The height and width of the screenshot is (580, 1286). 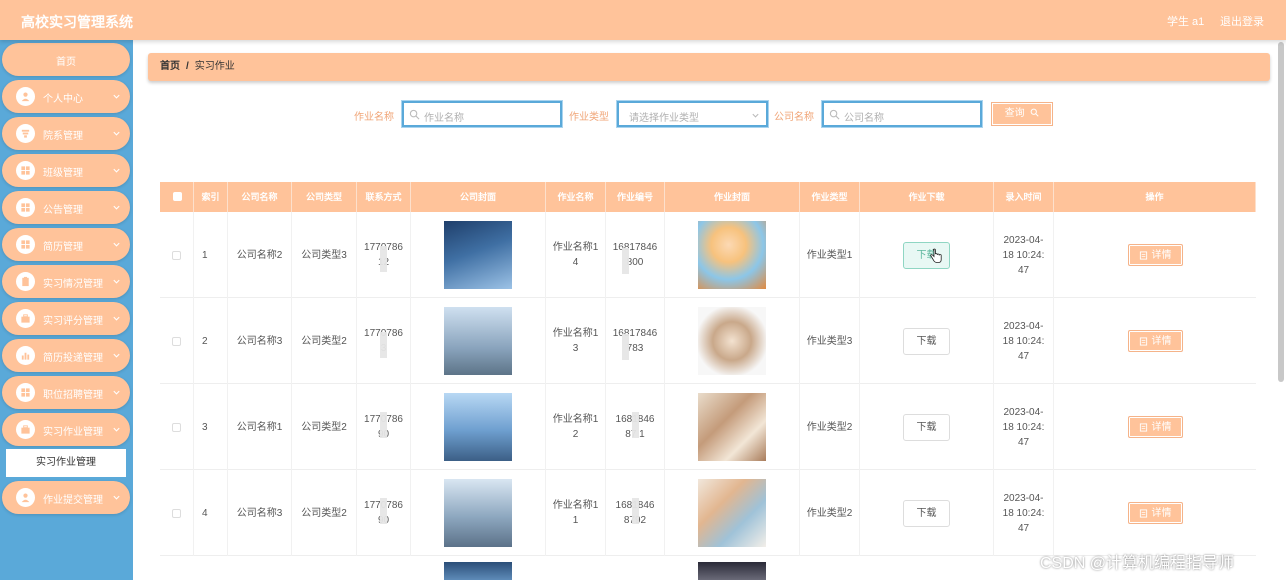 What do you see at coordinates (66, 429) in the screenshot?
I see `sidebar-item-10: 实习作业管理` at bounding box center [66, 429].